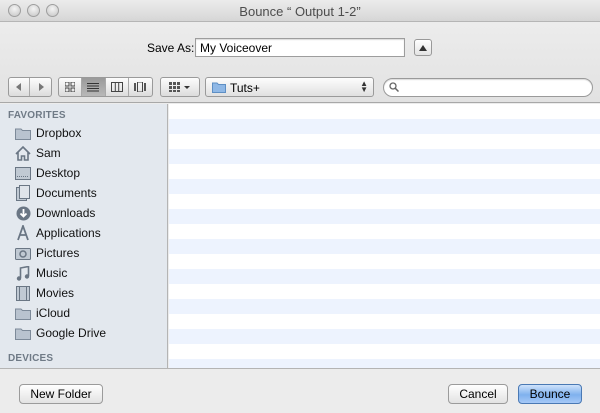 The height and width of the screenshot is (413, 600). I want to click on arrange-content, so click(180, 87).